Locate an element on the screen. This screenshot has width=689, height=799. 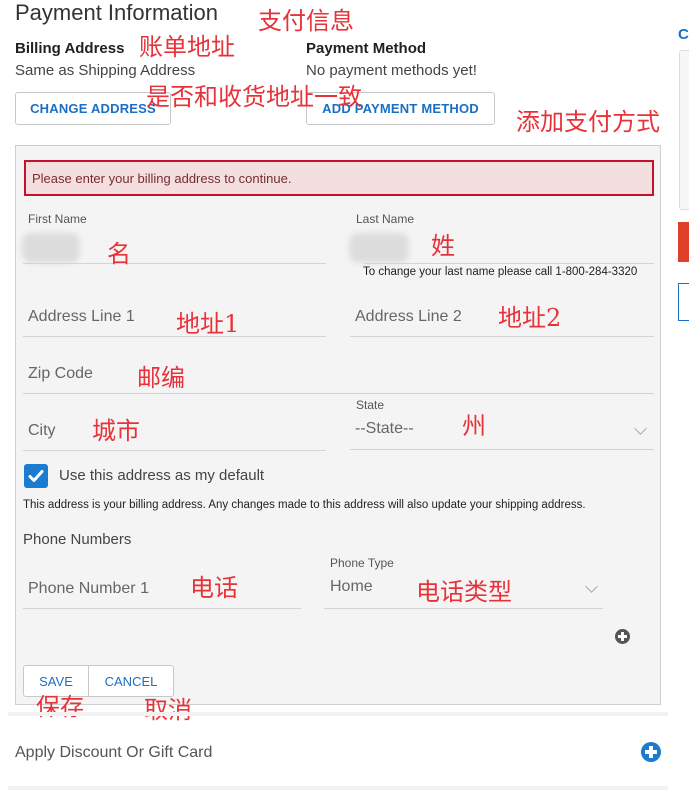
annotation-address1: 地址1 is located at coordinates (208, 324).